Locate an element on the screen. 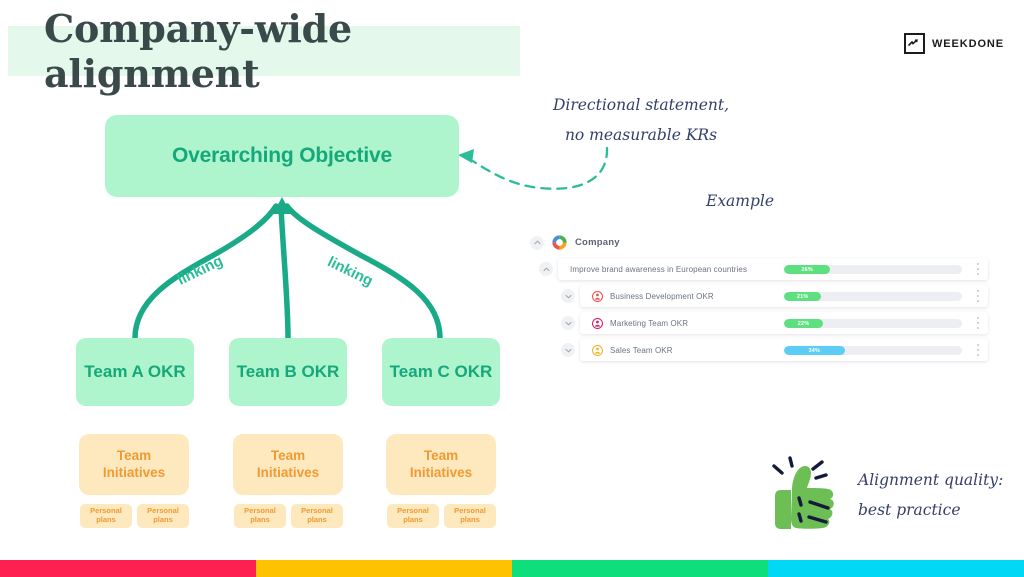 This screenshot has height=577, width=1024. brand-name: WEEKDONE is located at coordinates (968, 43).